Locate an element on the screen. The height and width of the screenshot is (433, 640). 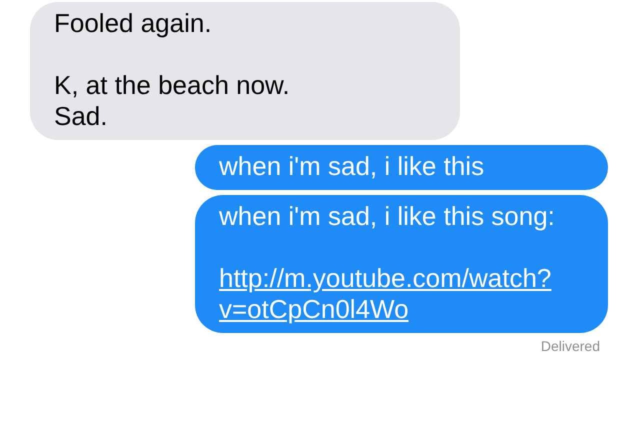
sent-message-bubble: when i'm sad, i like this is located at coordinates (401, 167).